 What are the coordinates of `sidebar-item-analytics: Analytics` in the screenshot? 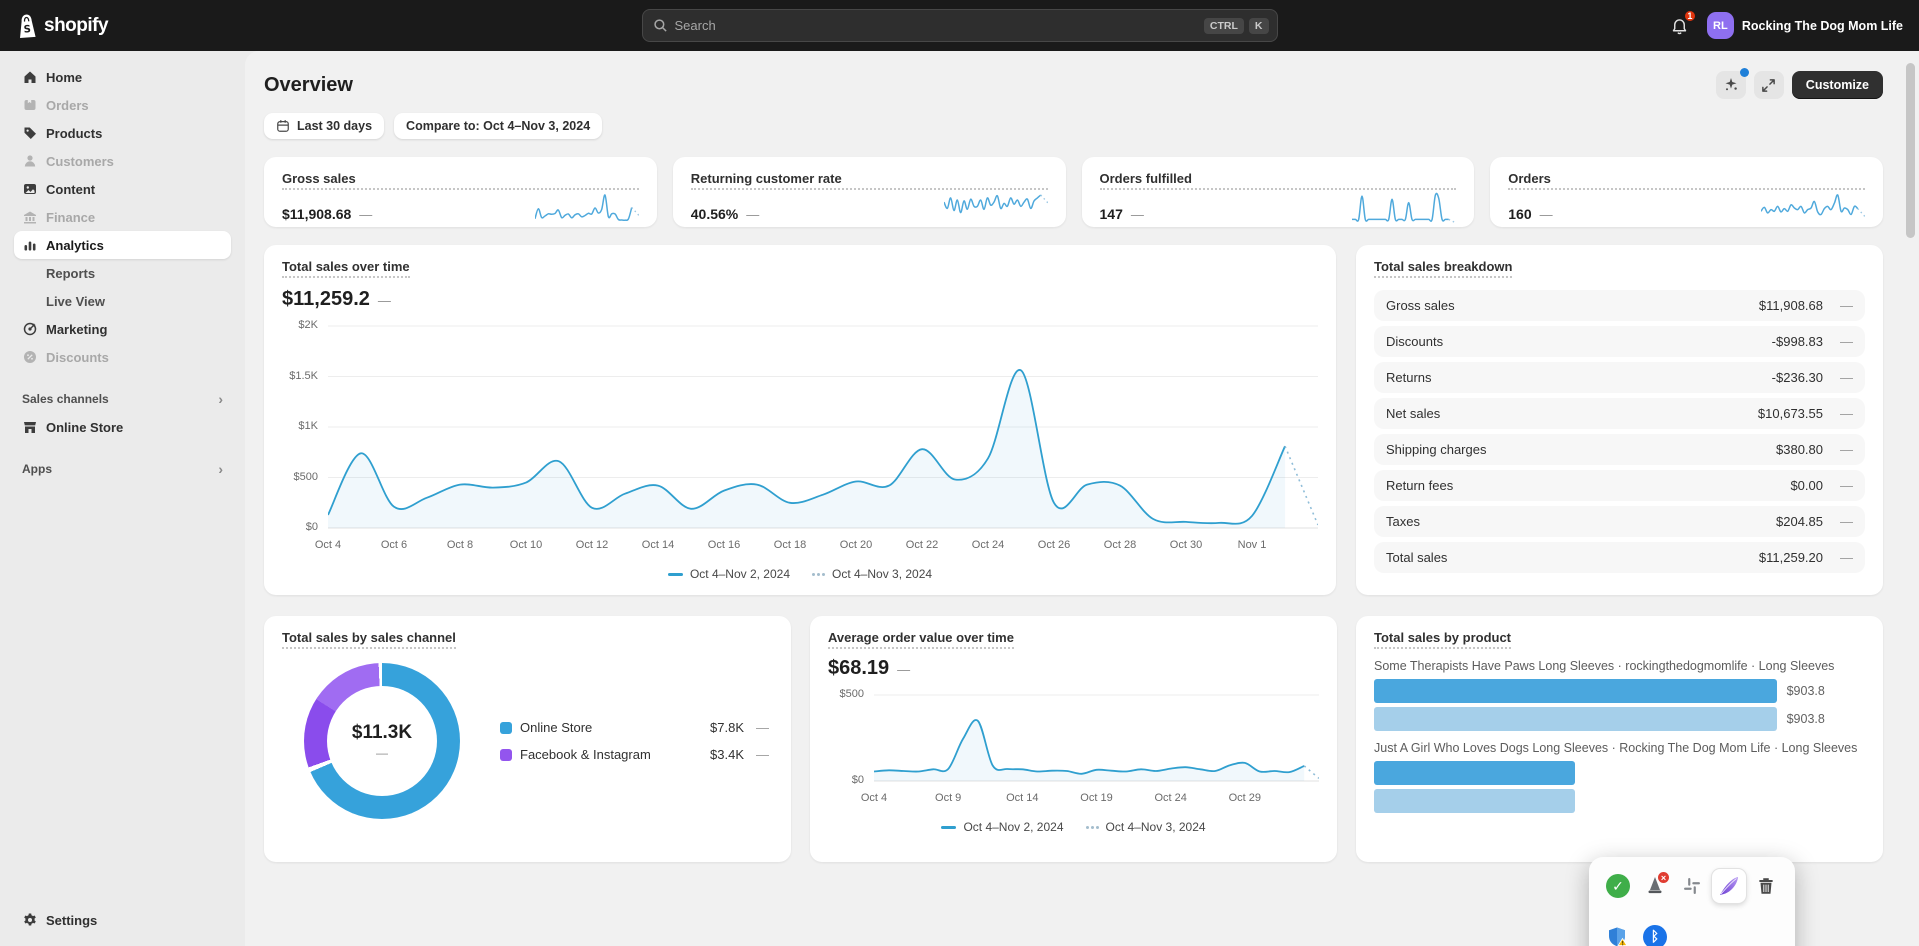 It's located at (122, 245).